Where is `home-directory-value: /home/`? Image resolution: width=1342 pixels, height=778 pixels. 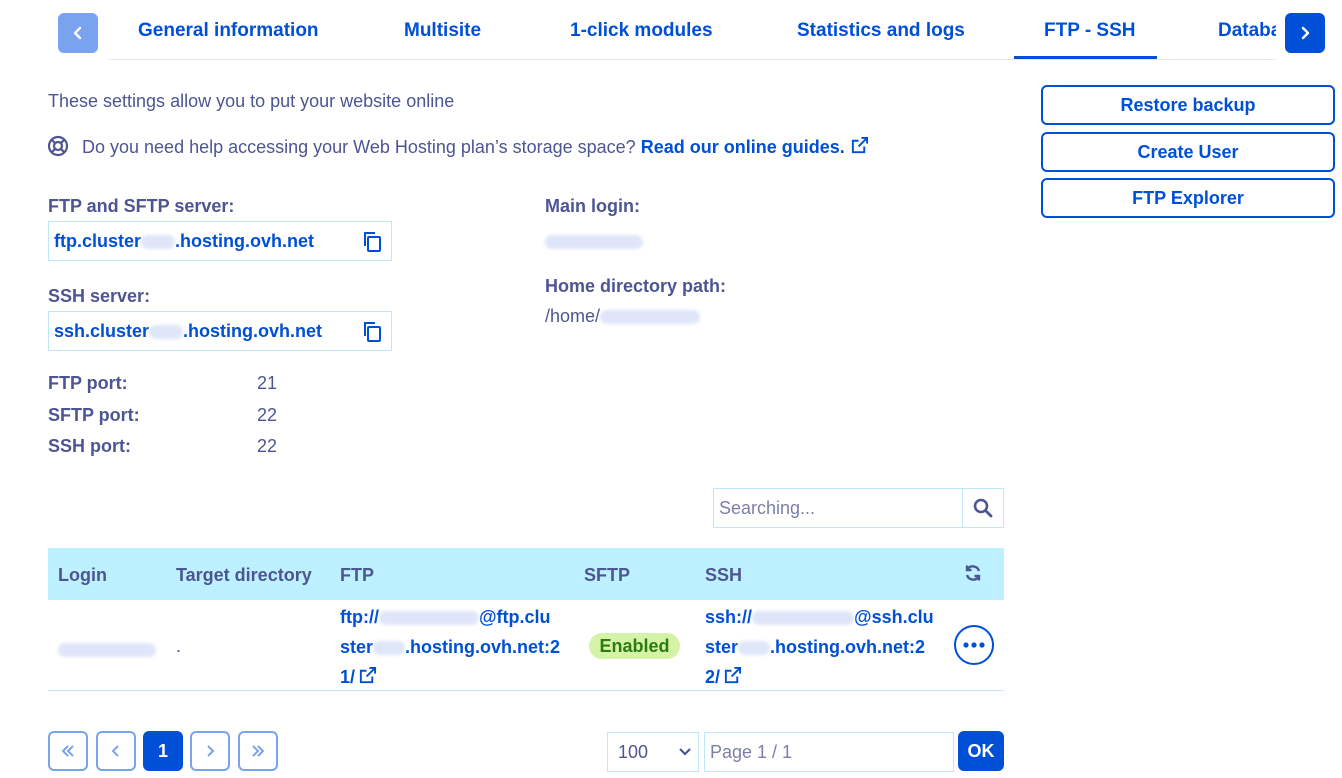
home-directory-value: /home/ is located at coordinates (623, 316).